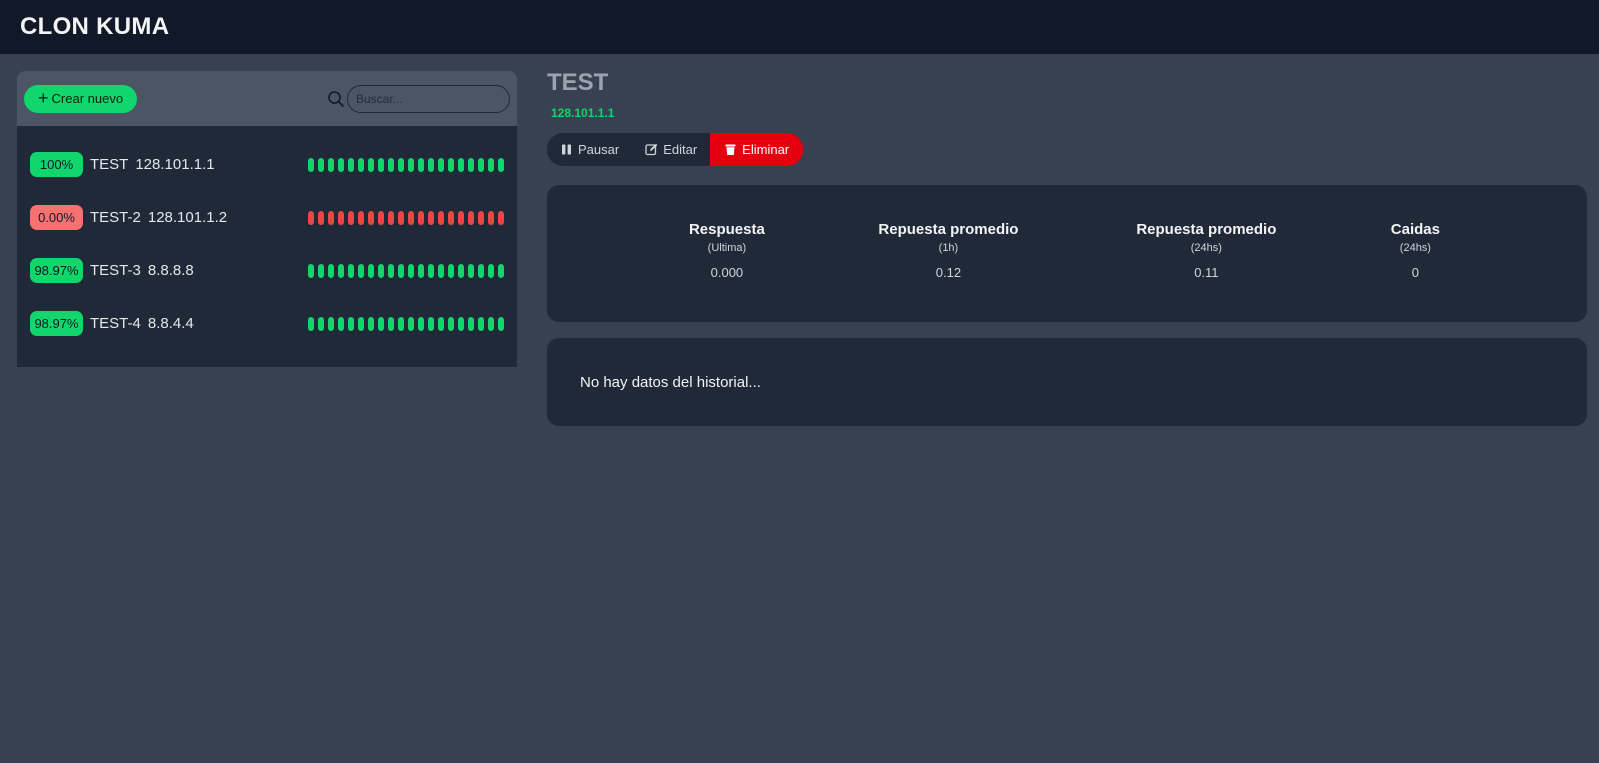 The width and height of the screenshot is (1599, 763). I want to click on stat-label: Respuesta, so click(726, 229).